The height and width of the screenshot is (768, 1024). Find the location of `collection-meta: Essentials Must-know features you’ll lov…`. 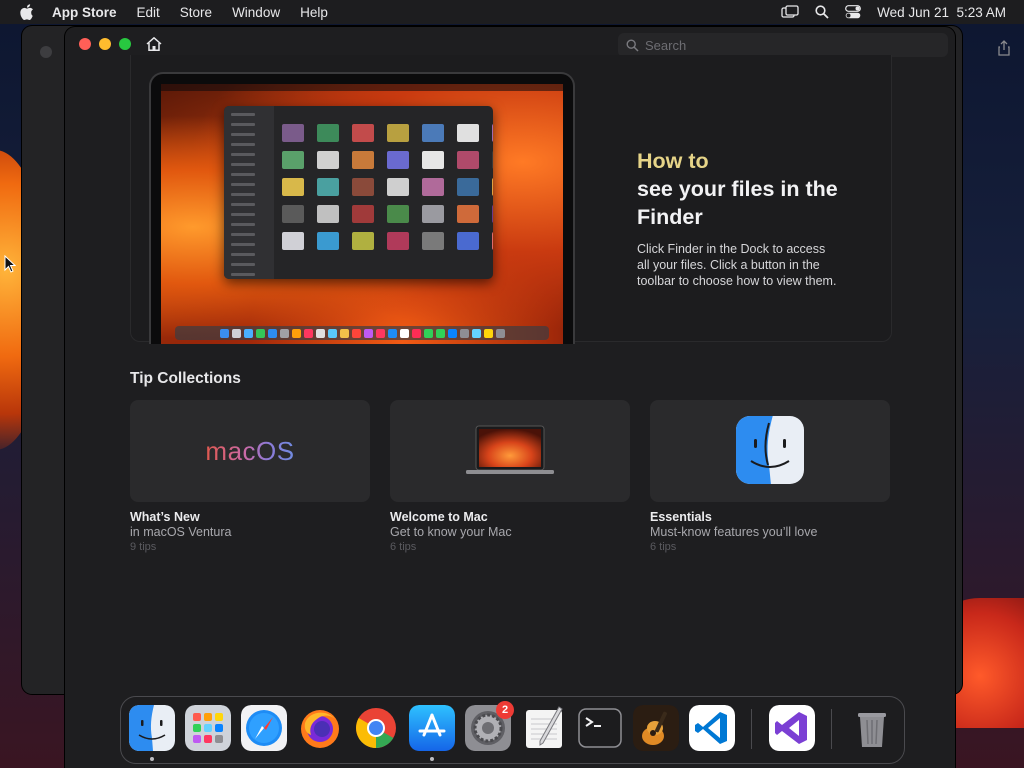

collection-meta: Essentials Must-know features you’ll lov… is located at coordinates (770, 531).